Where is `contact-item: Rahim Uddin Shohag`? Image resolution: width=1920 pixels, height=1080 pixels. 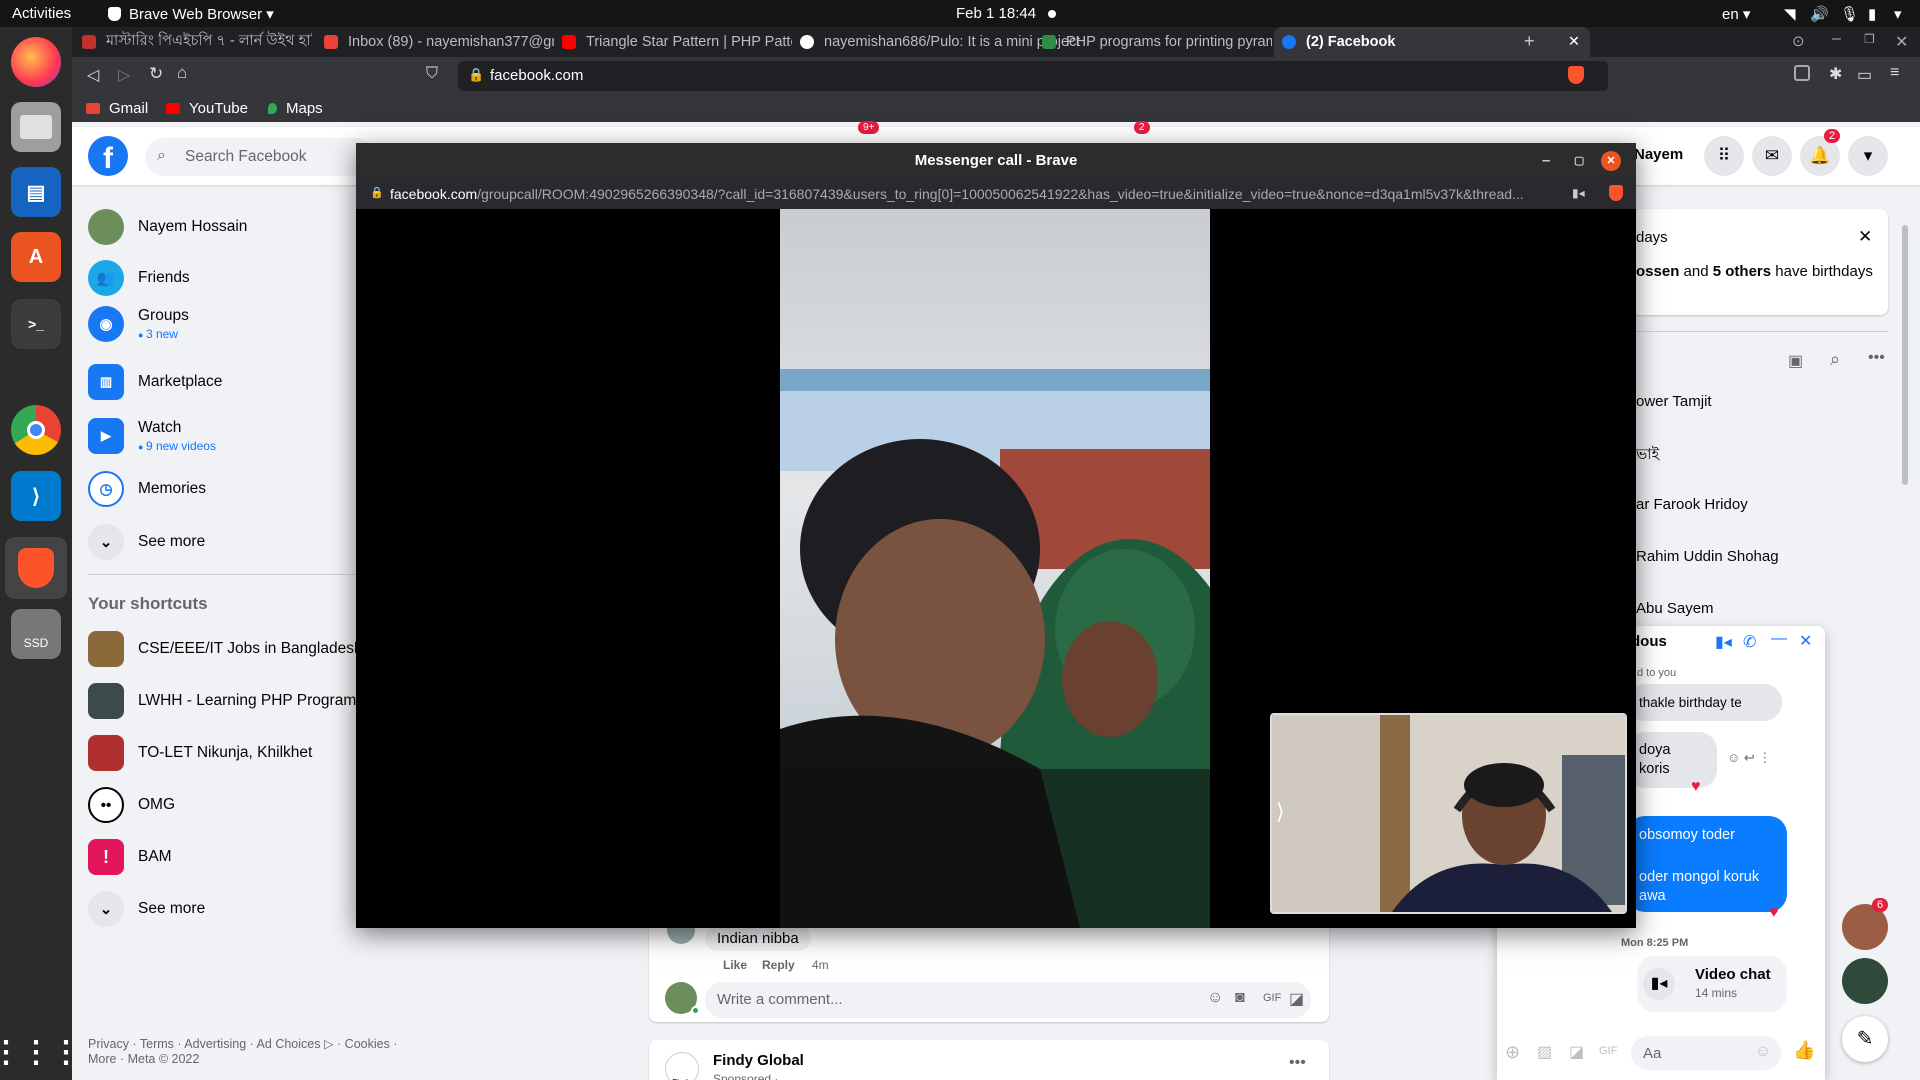
contact-item: Rahim Uddin Shohag is located at coordinates (1707, 556).